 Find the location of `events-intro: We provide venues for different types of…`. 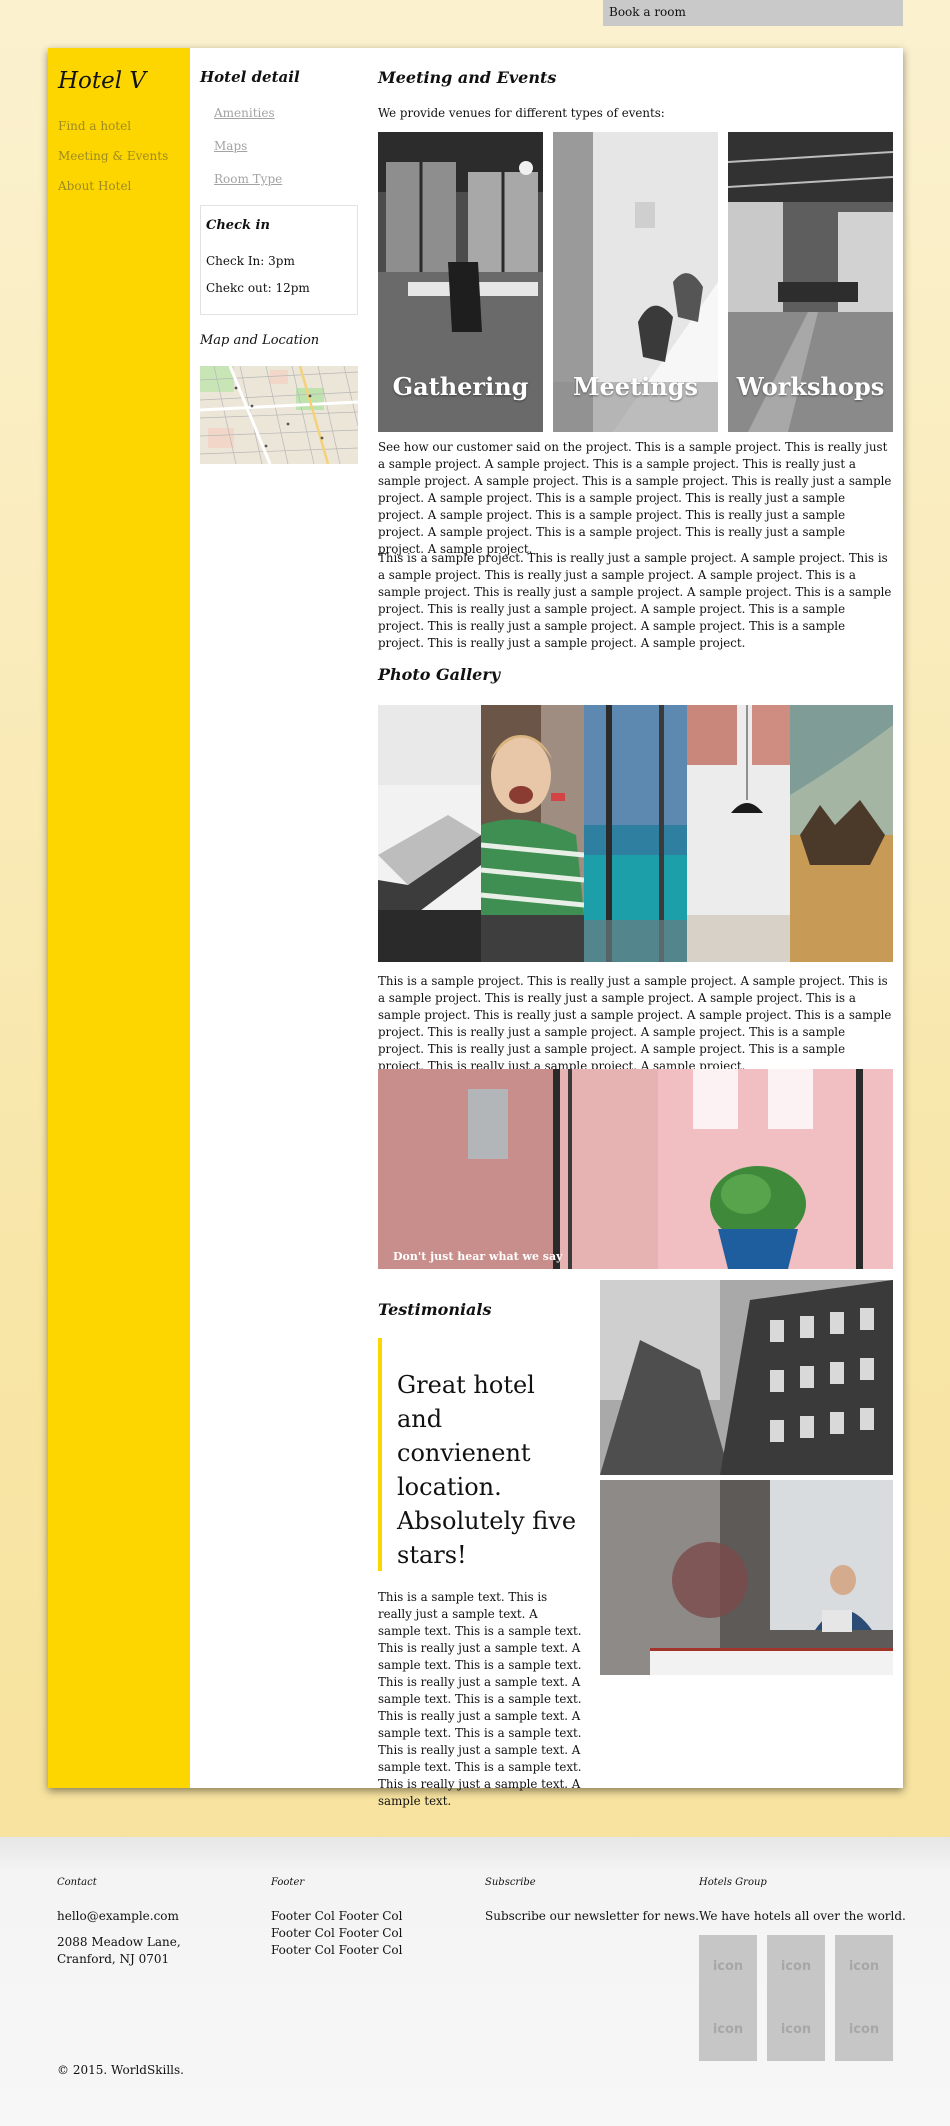

events-intro: We provide venues for different types of… is located at coordinates (521, 113).